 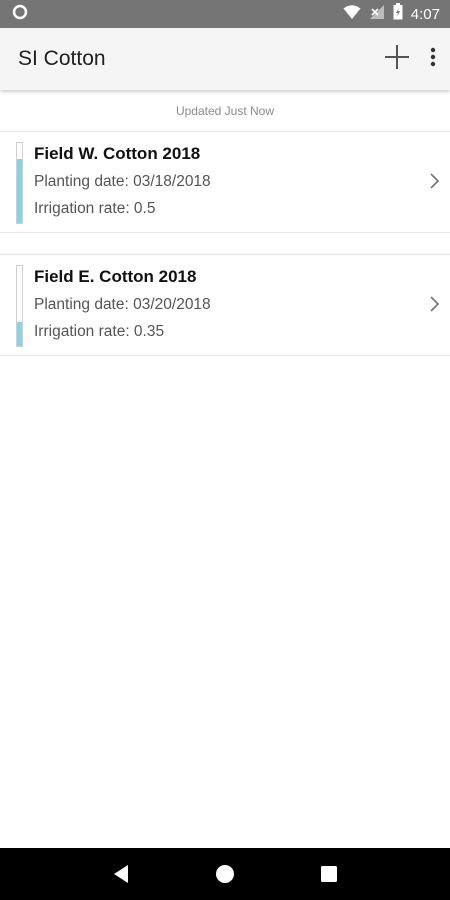 I want to click on status-left, so click(x=20, y=14).